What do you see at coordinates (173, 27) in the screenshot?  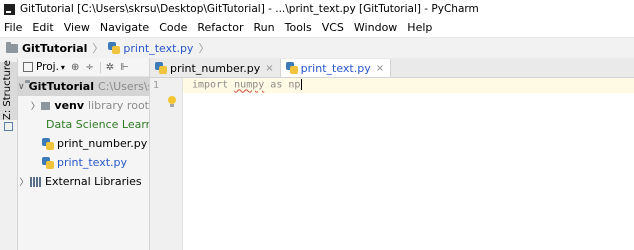 I see `menu-code: Code` at bounding box center [173, 27].